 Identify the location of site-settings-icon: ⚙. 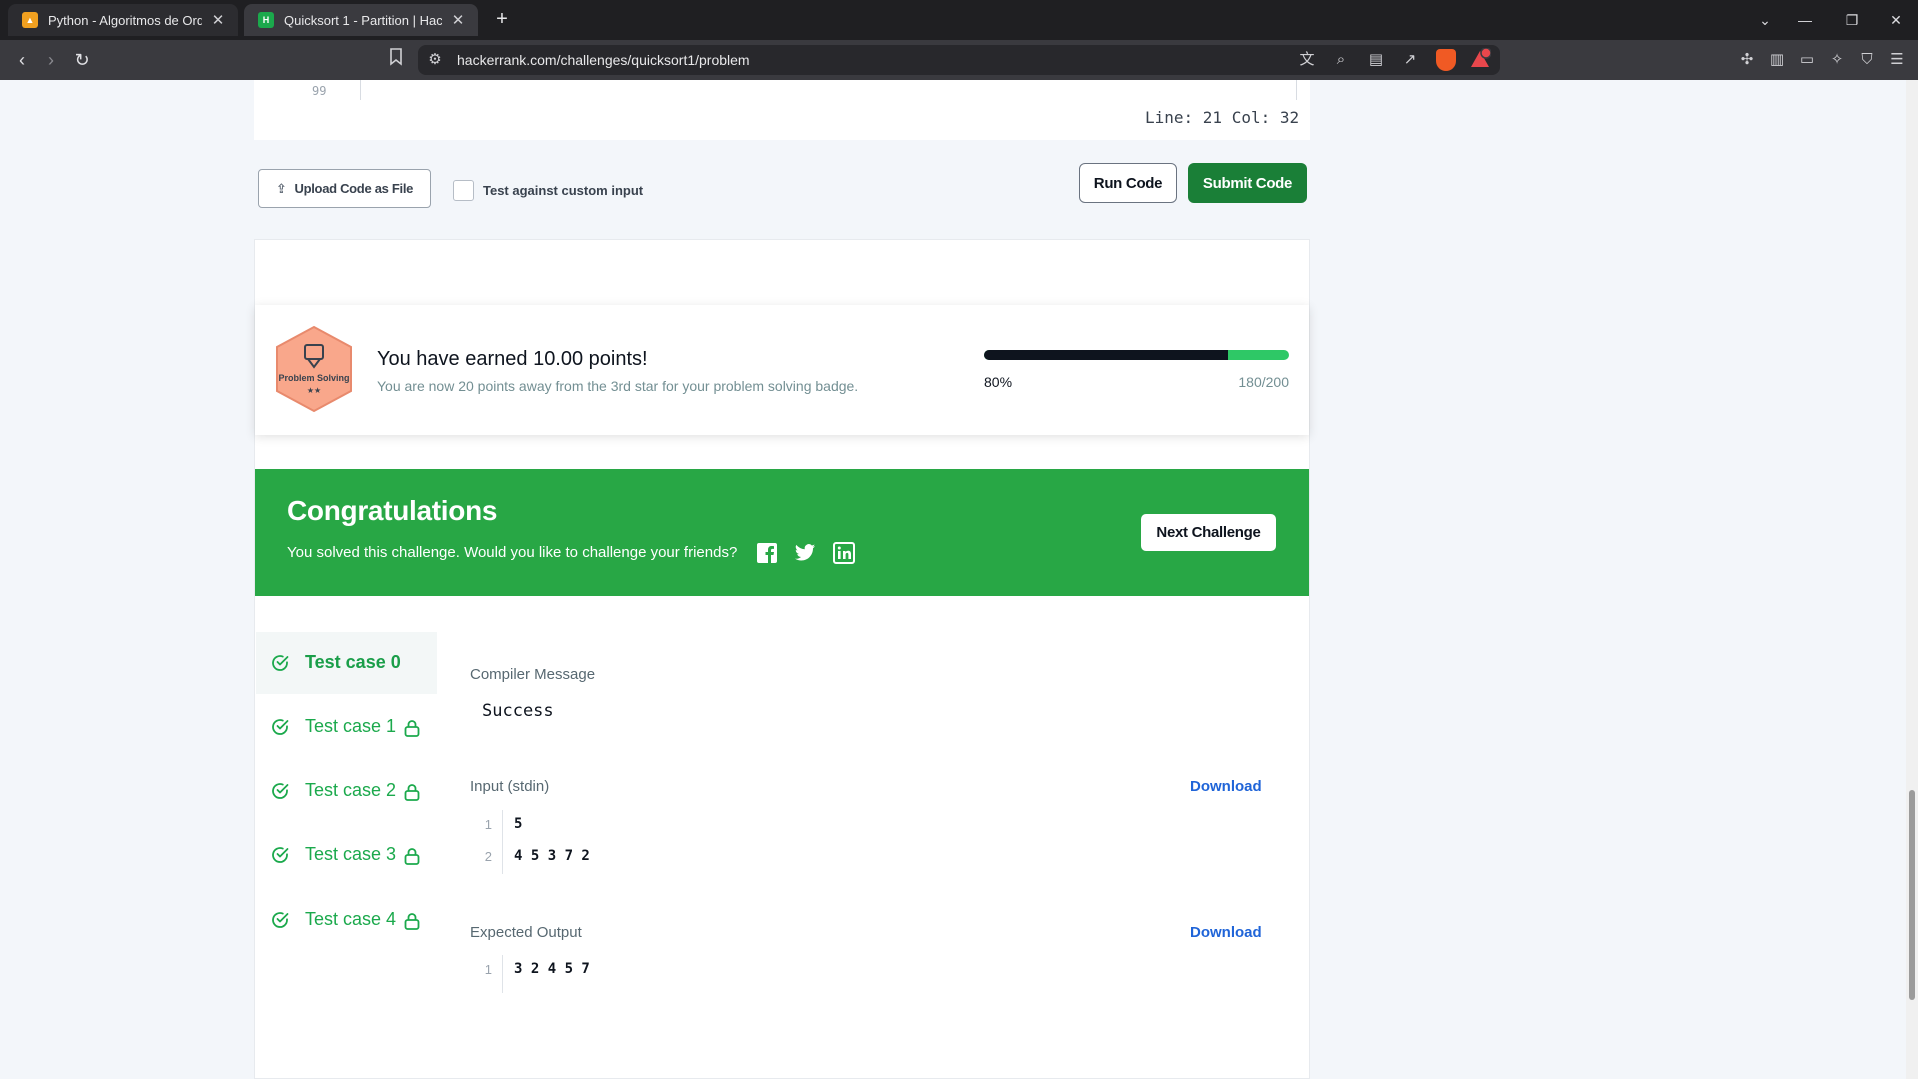
(435, 60).